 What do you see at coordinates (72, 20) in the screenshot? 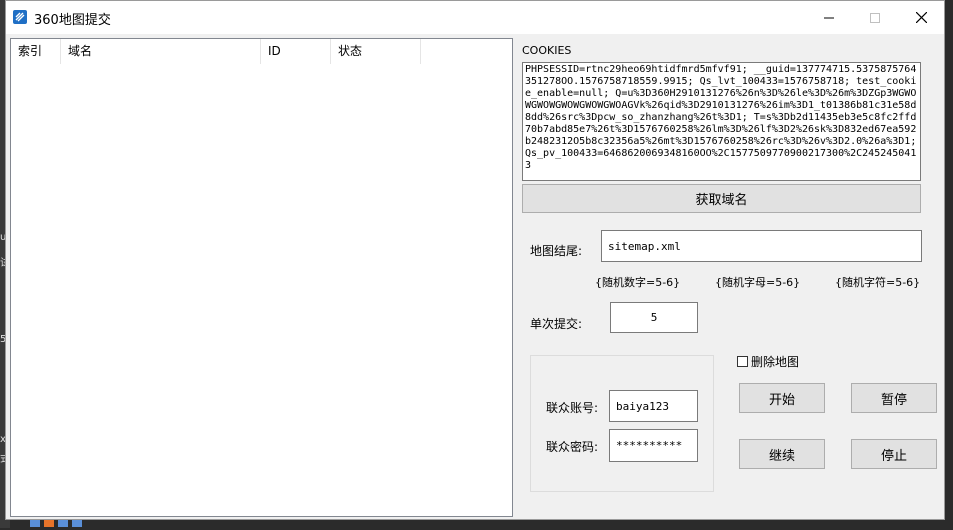
I see `window-title: 360地图提交` at bounding box center [72, 20].